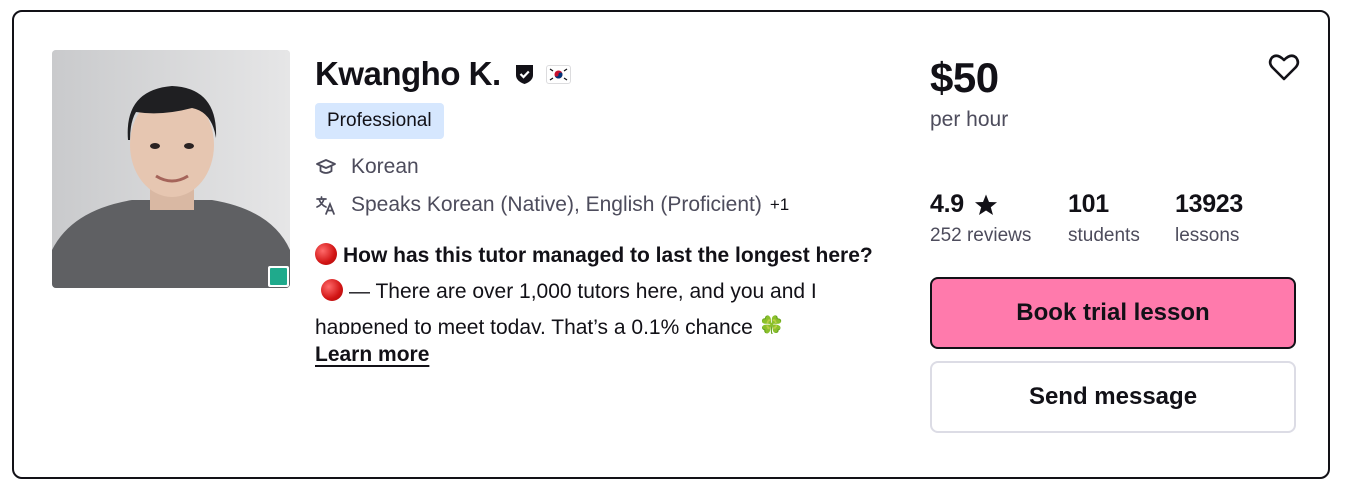 The image size is (1346, 494). I want to click on star-icon, so click(985, 204).